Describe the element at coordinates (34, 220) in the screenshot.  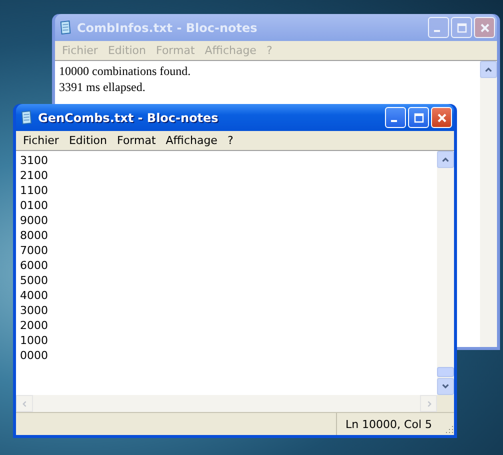
I see `text-line: 9000` at that location.